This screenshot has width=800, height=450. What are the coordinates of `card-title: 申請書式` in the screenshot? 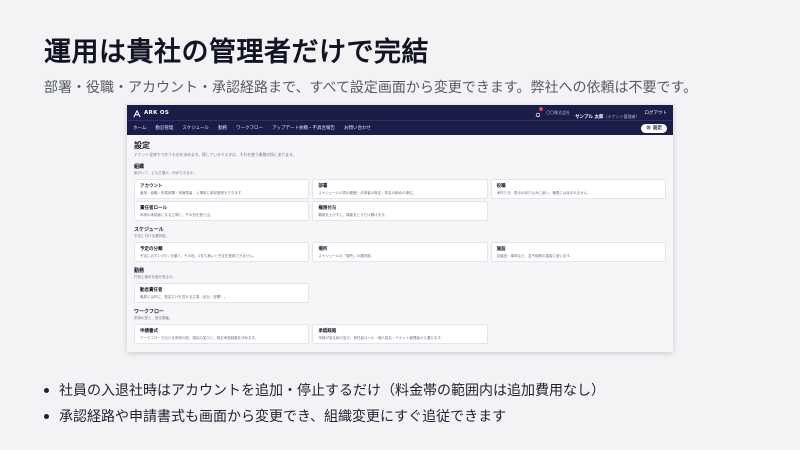 It's located at (149, 331).